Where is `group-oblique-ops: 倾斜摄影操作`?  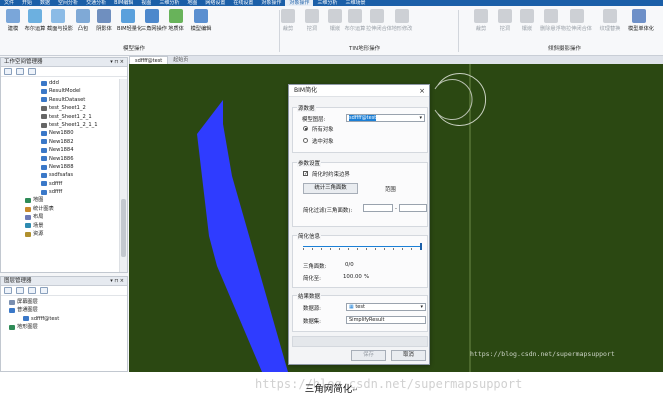 group-oblique-ops: 倾斜摄影操作 is located at coordinates (565, 49).